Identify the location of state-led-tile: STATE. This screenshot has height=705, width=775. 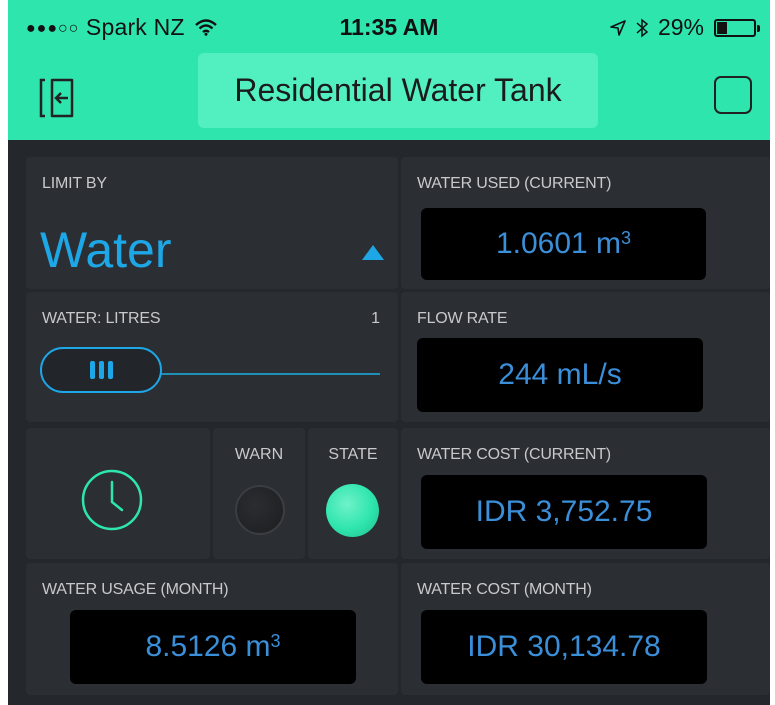
(353, 493).